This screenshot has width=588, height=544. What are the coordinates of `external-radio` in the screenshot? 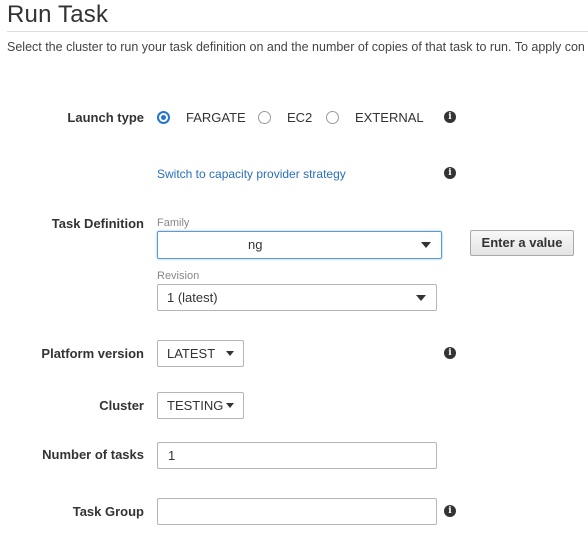 It's located at (332, 117).